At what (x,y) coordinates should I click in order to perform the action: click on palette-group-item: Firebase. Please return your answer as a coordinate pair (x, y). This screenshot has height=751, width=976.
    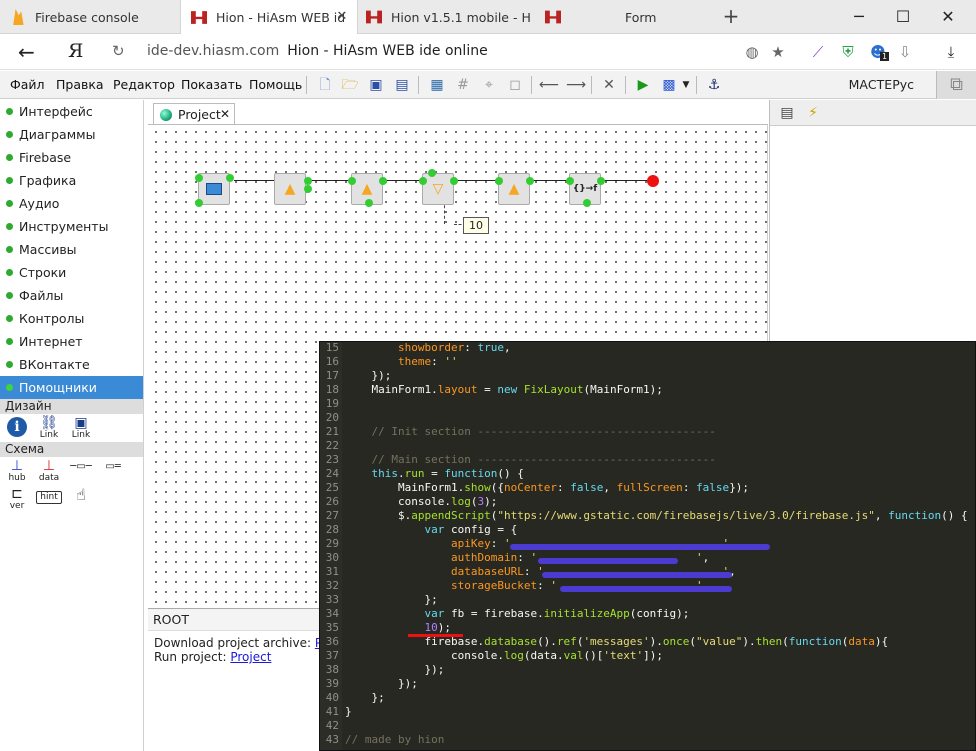
    Looking at the image, I should click on (71, 157).